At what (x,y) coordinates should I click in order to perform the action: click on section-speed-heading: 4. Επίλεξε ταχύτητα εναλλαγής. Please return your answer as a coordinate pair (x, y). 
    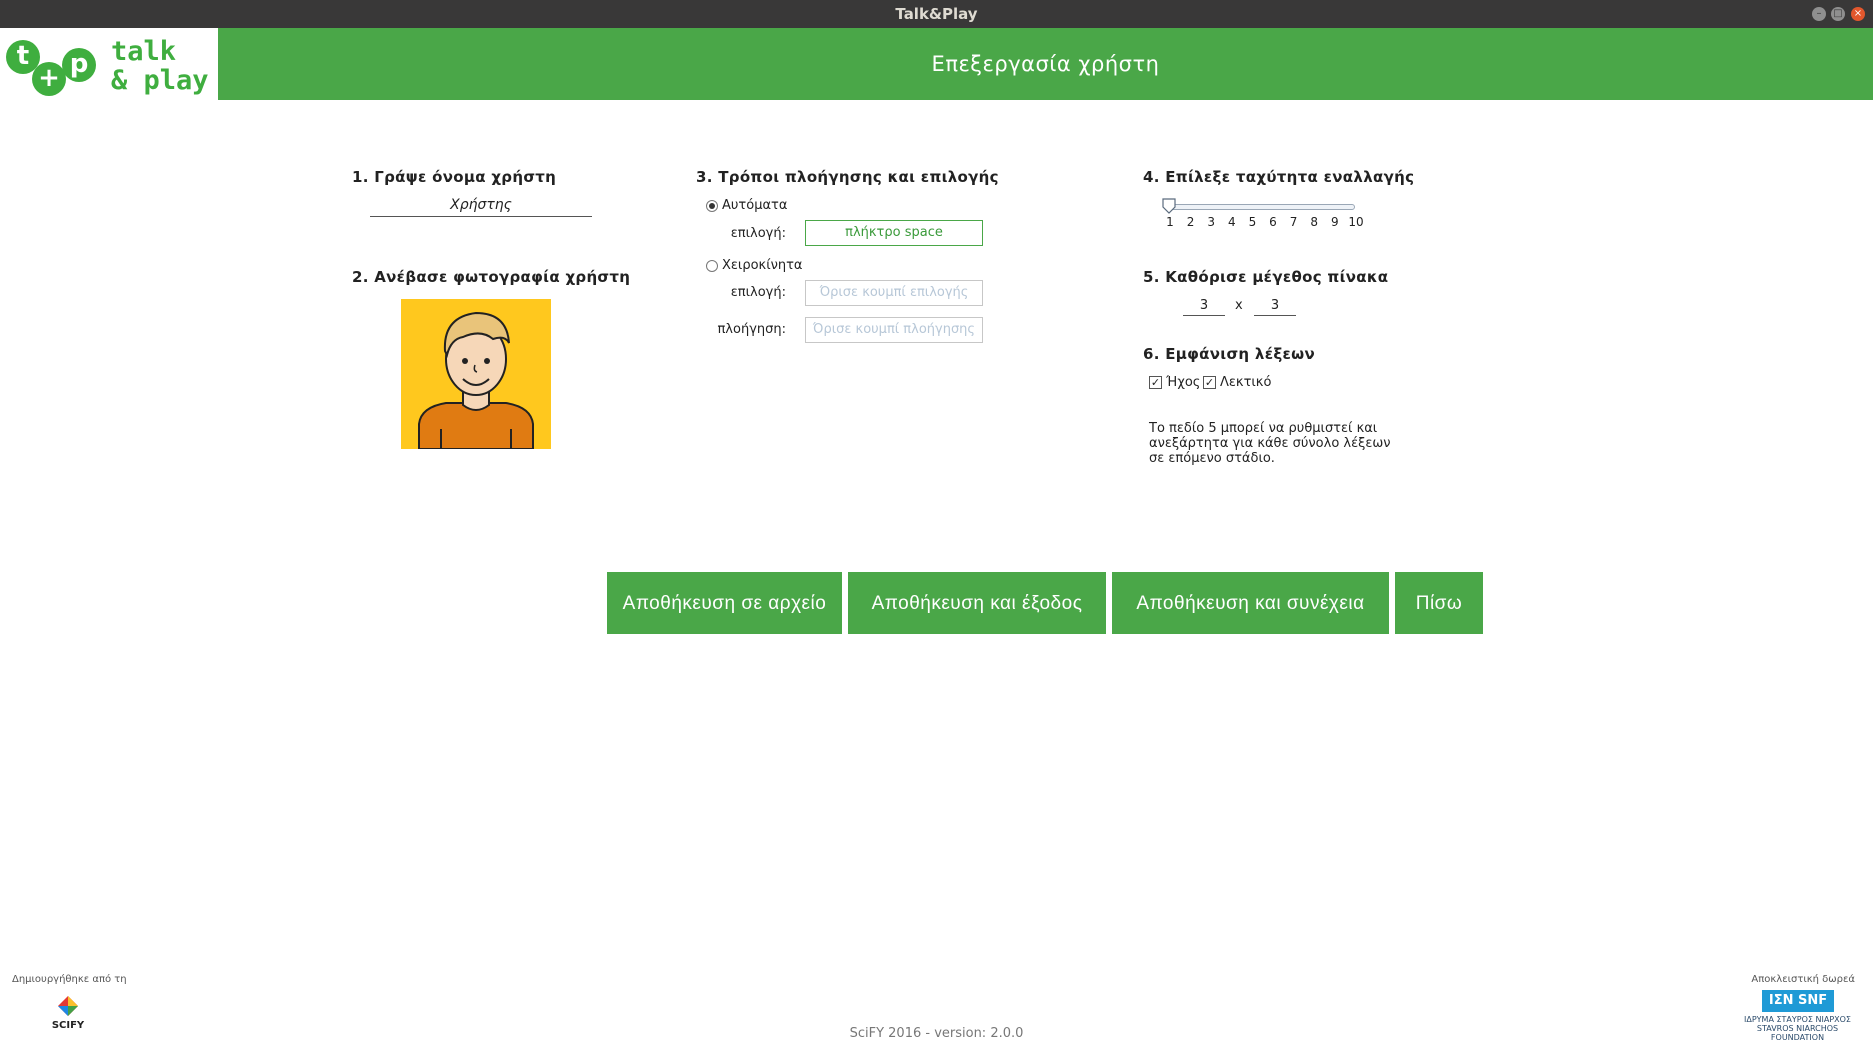
    Looking at the image, I should click on (1279, 177).